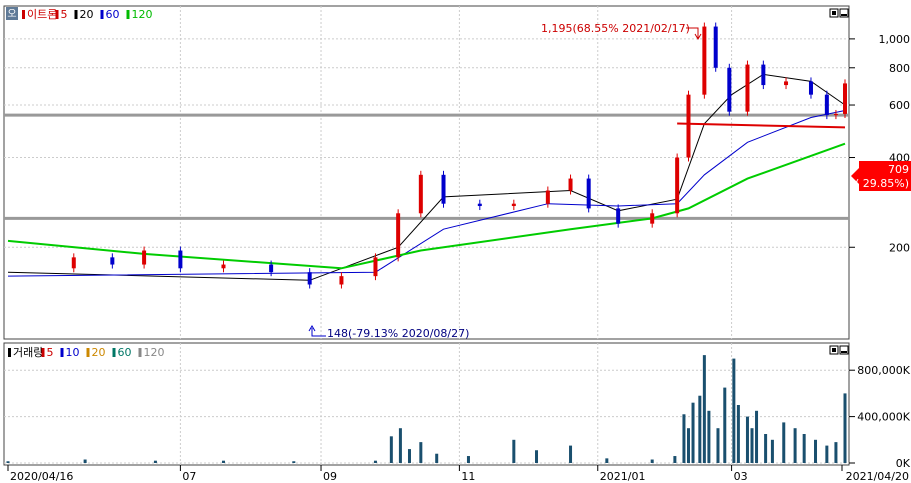 The width and height of the screenshot is (911, 483). What do you see at coordinates (895, 39) in the screenshot?
I see `price-y-tick-label: 1,000` at bounding box center [895, 39].